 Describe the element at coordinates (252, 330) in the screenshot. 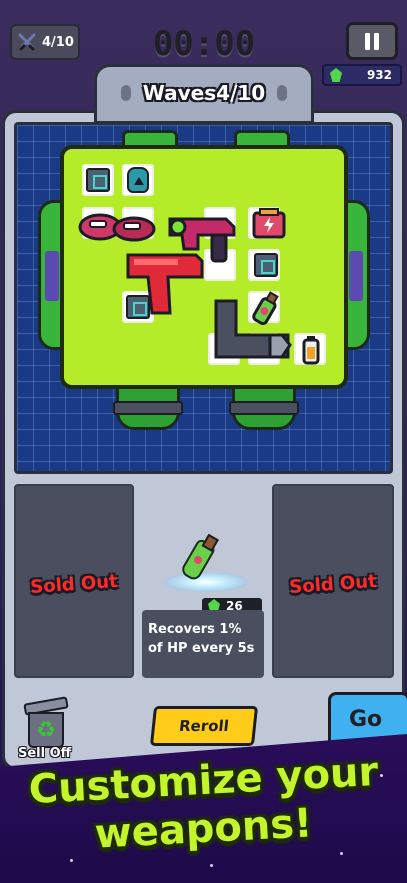

I see `gray-cannon-icon` at that location.